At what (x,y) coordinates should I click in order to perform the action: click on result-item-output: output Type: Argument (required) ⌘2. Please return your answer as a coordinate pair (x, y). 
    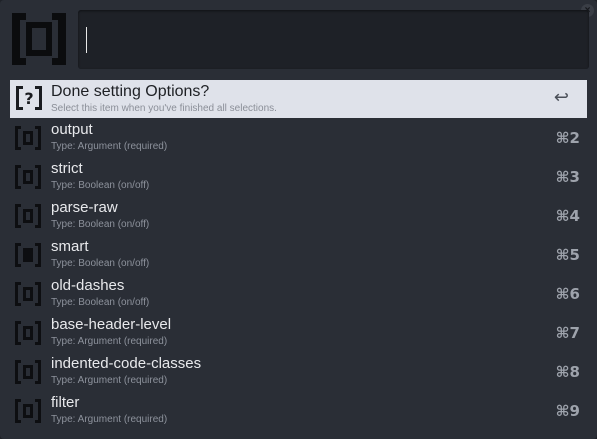
    Looking at the image, I should click on (298, 137).